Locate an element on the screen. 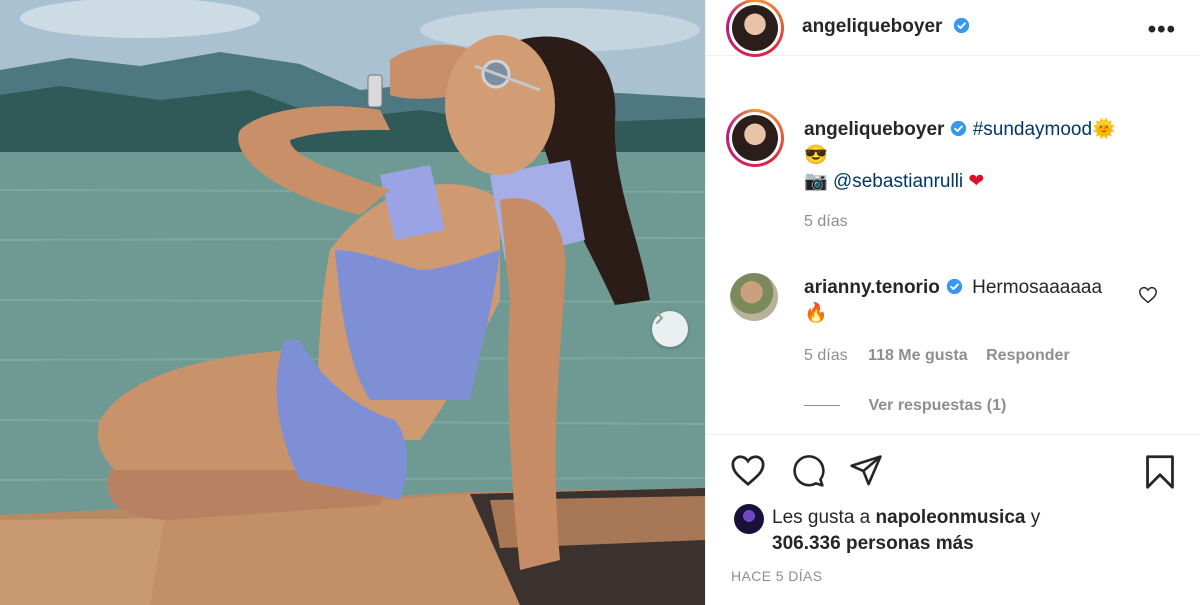 The height and width of the screenshot is (605, 1200). camera-emoji: 📷 is located at coordinates (816, 181).